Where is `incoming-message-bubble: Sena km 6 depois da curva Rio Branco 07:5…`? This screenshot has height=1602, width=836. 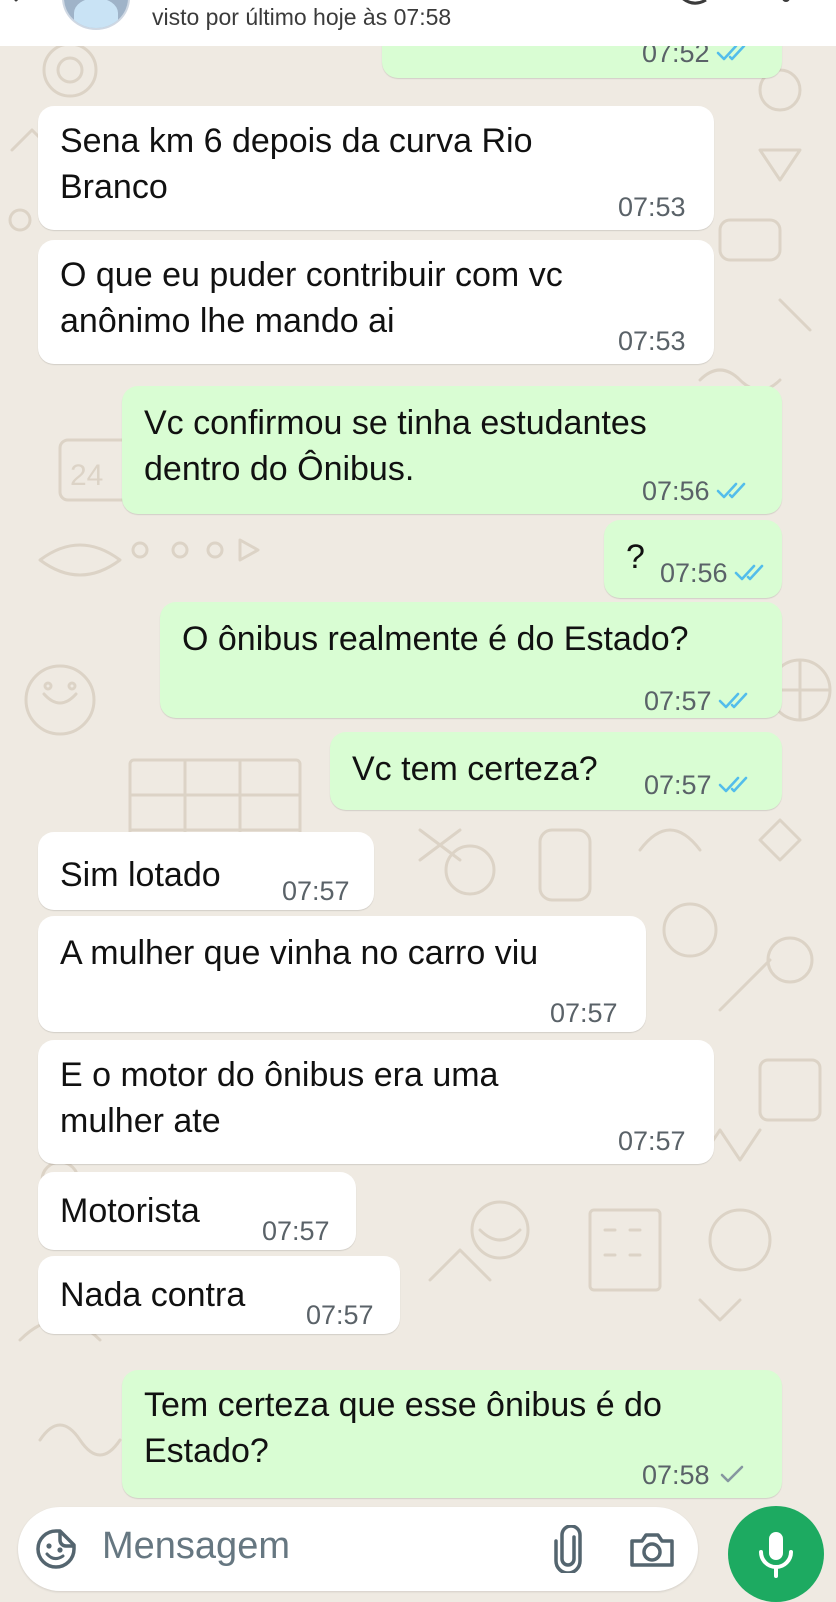 incoming-message-bubble: Sena km 6 depois da curva Rio Branco 07:5… is located at coordinates (376, 168).